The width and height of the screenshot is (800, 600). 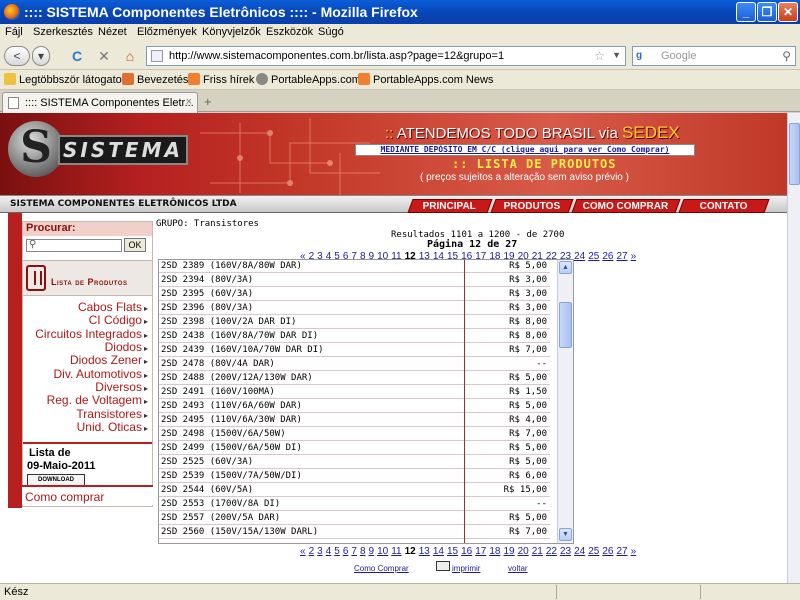 I want to click on menu-file: Fájl, so click(x=14, y=32).